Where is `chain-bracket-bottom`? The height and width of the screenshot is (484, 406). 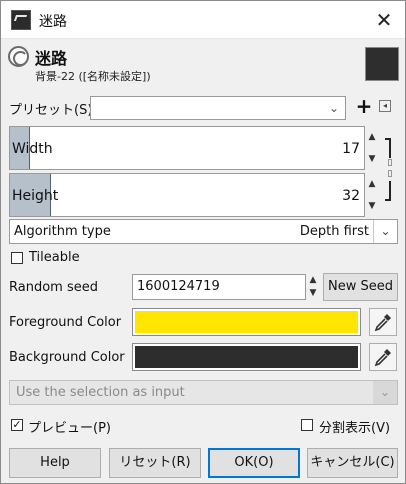
chain-bracket-bottom is located at coordinates (388, 191).